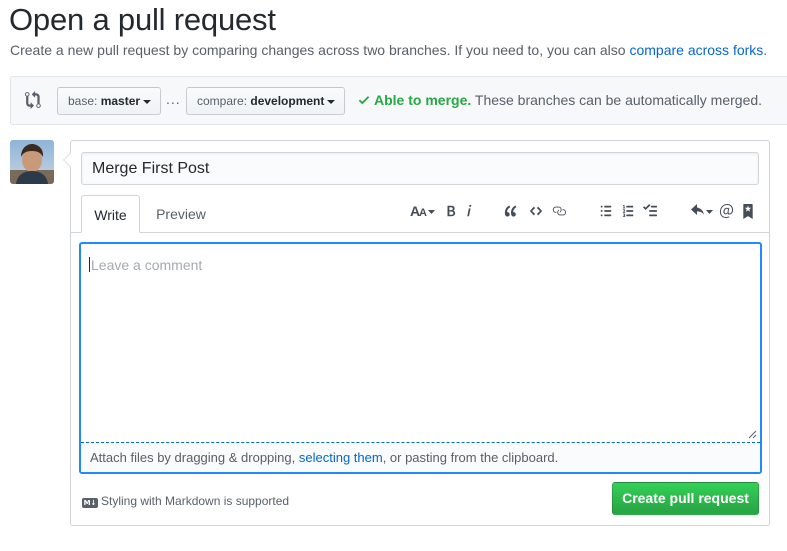 This screenshot has width=787, height=551. I want to click on tab-preview: Preview, so click(181, 214).